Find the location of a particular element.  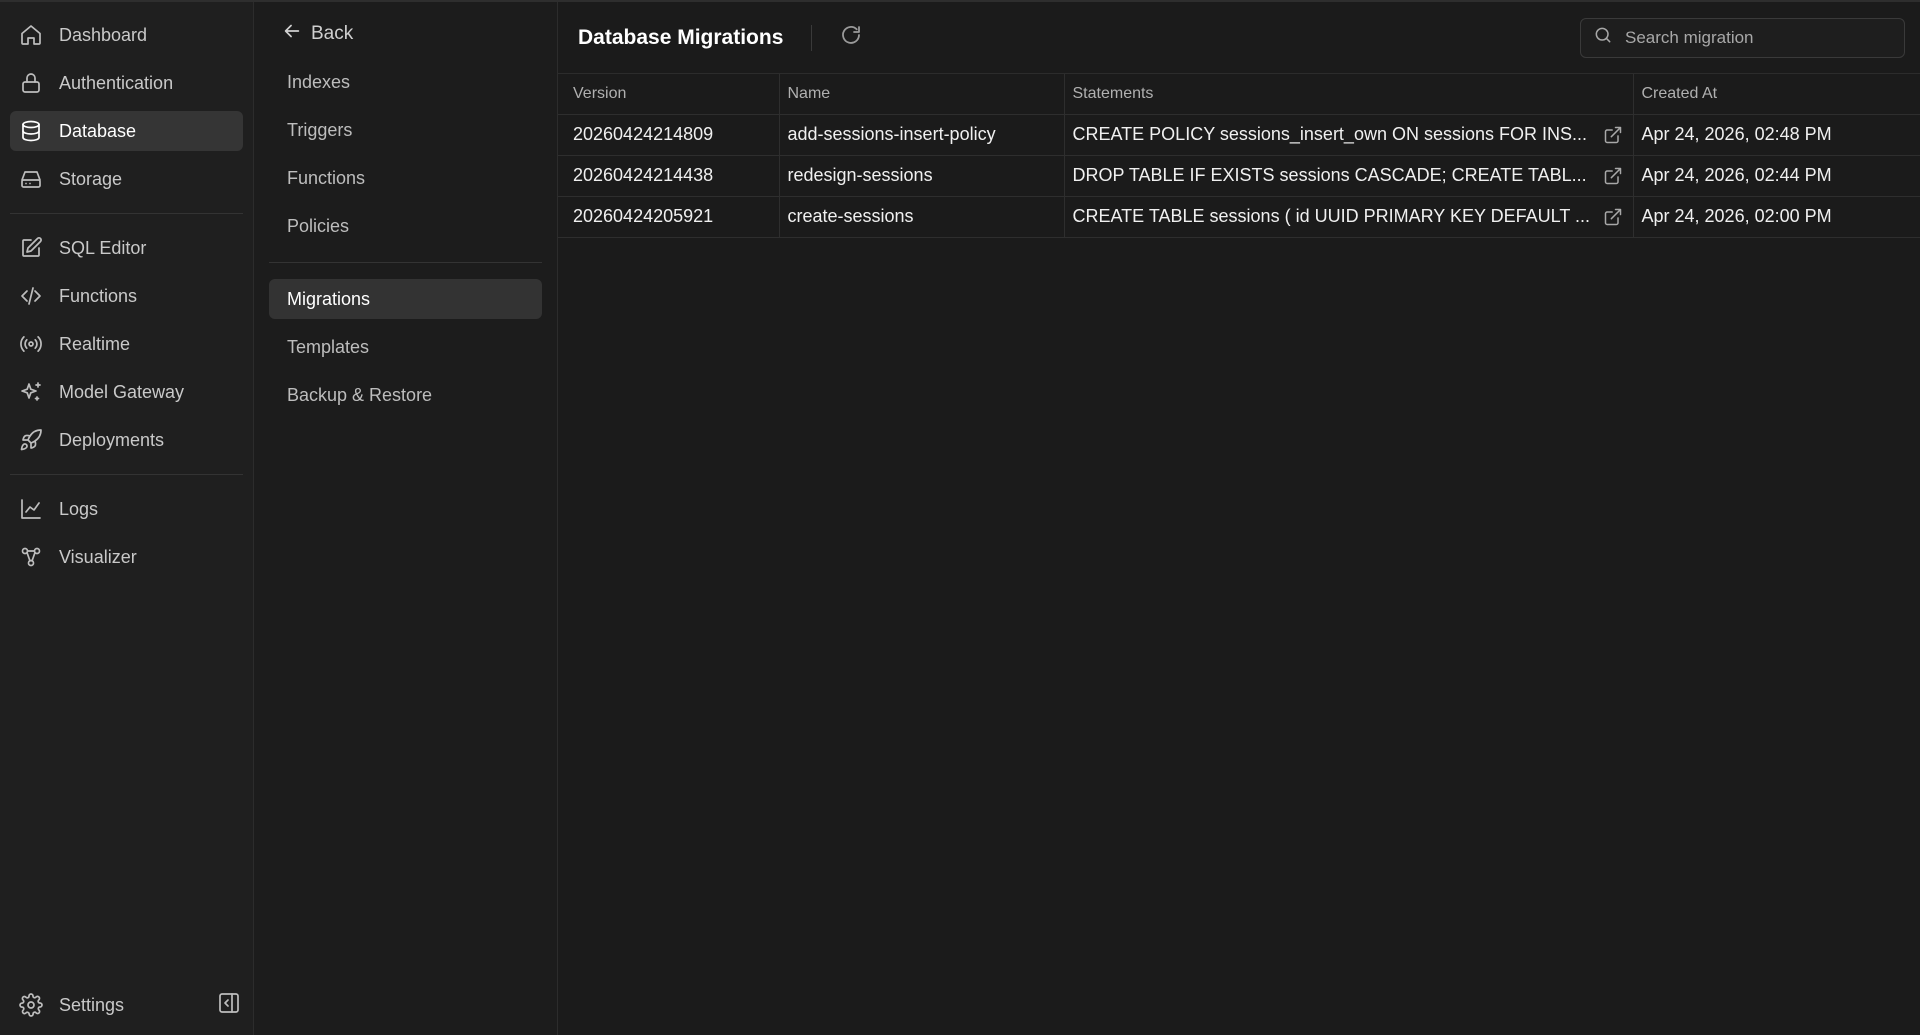

sidebar-item-deployments: Deployments is located at coordinates (126, 440).